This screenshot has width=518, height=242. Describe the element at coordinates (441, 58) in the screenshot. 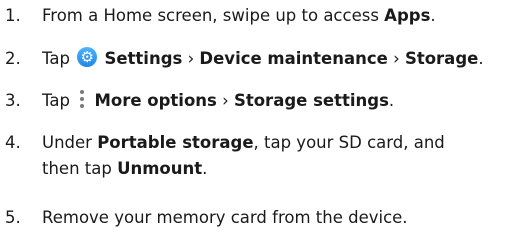

I see `storage-label: Storage` at that location.